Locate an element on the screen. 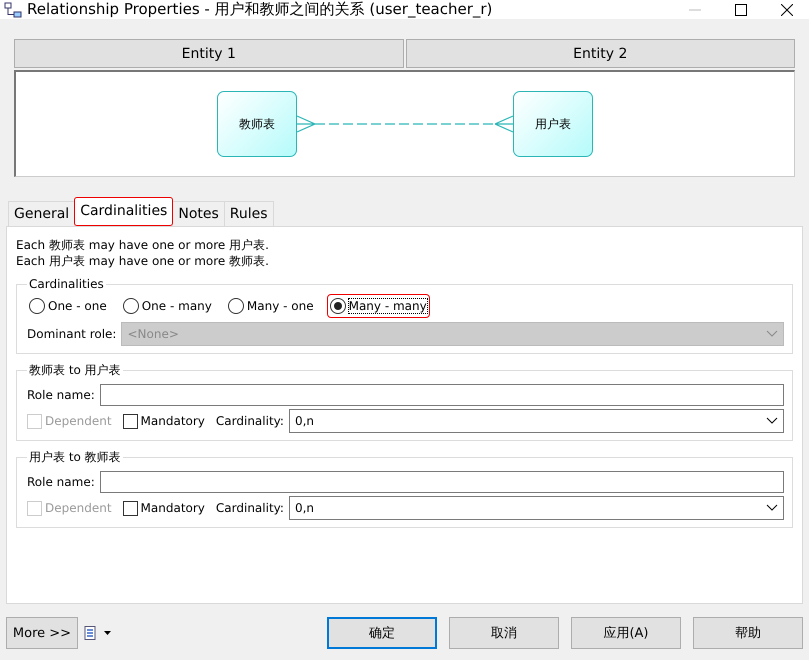 Image resolution: width=809 pixels, height=660 pixels. tab: General is located at coordinates (42, 213).